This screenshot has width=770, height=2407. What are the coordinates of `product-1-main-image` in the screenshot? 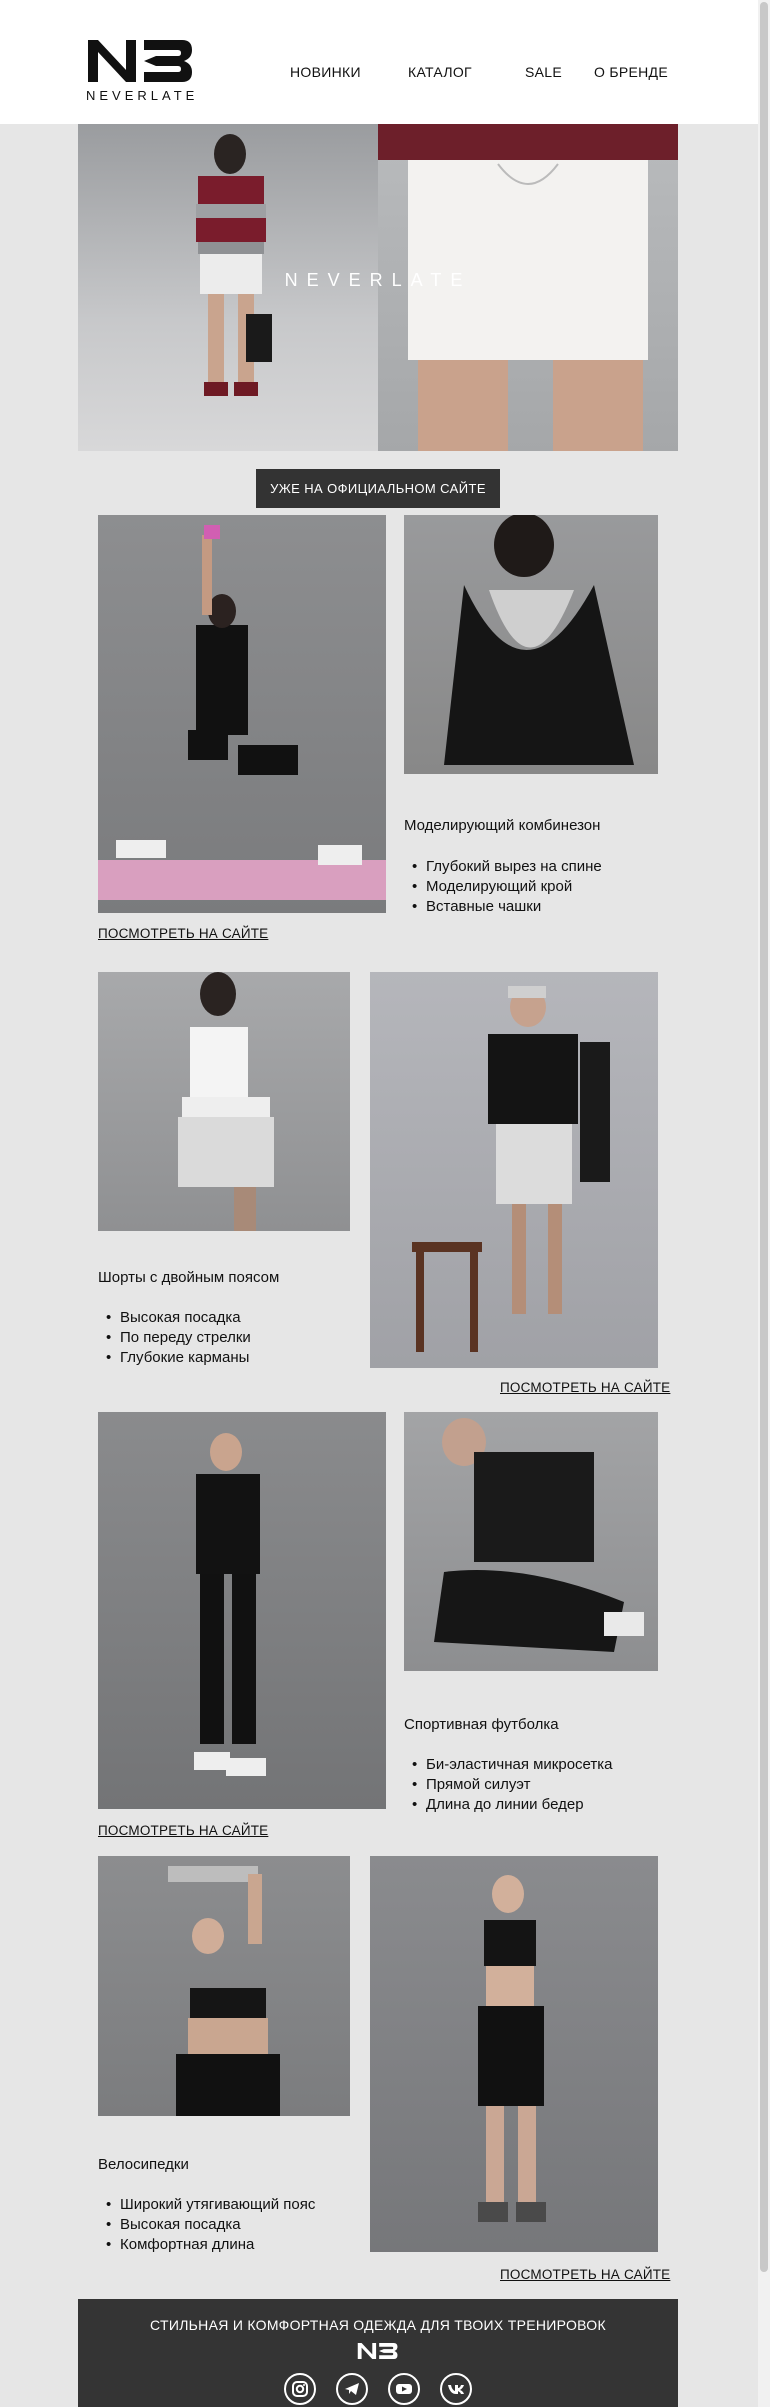 It's located at (242, 714).